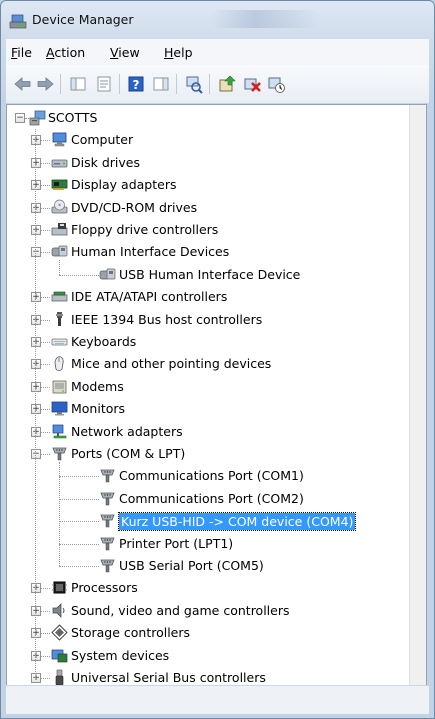 This screenshot has height=719, width=435. What do you see at coordinates (207, 633) in the screenshot?
I see `tree-node: + Storage controllers` at bounding box center [207, 633].